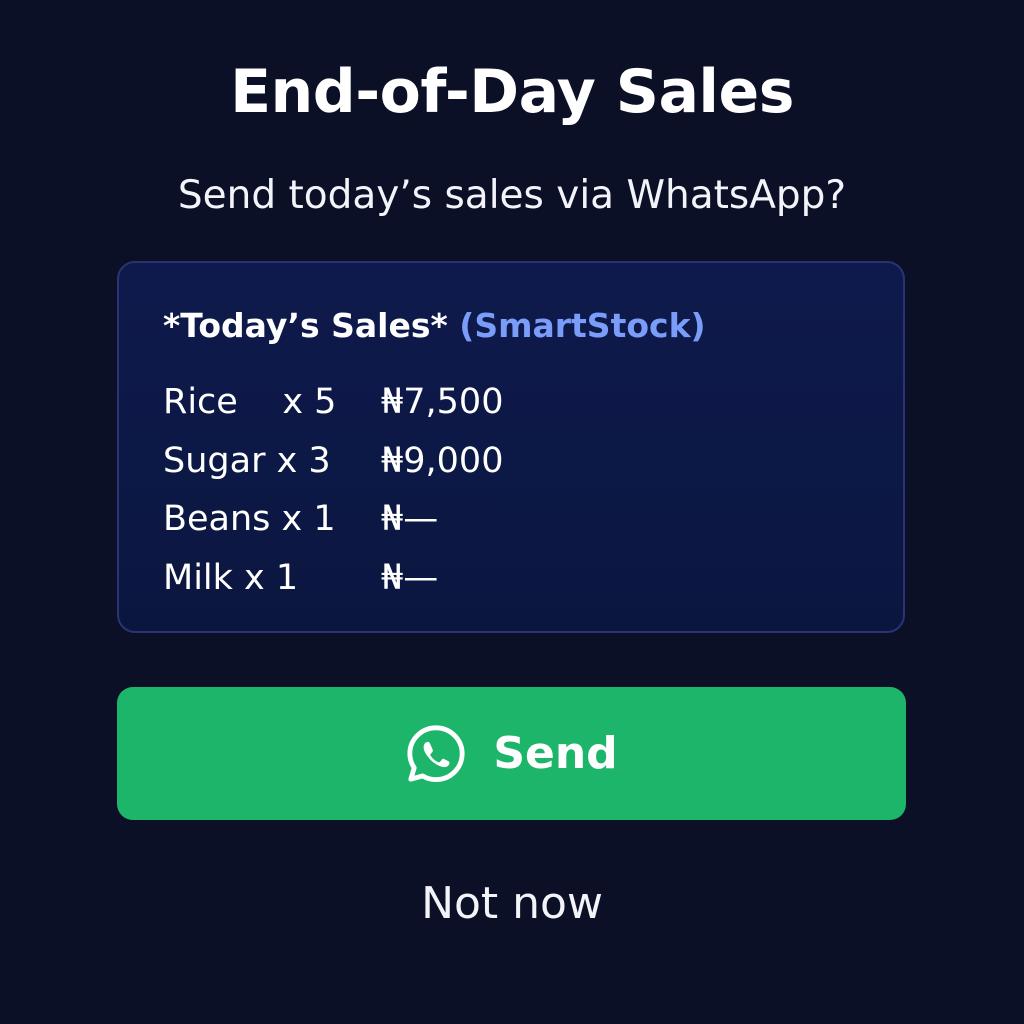 Image resolution: width=1024 pixels, height=1024 pixels. I want to click on sales-row-item: Rice x 5, so click(250, 402).